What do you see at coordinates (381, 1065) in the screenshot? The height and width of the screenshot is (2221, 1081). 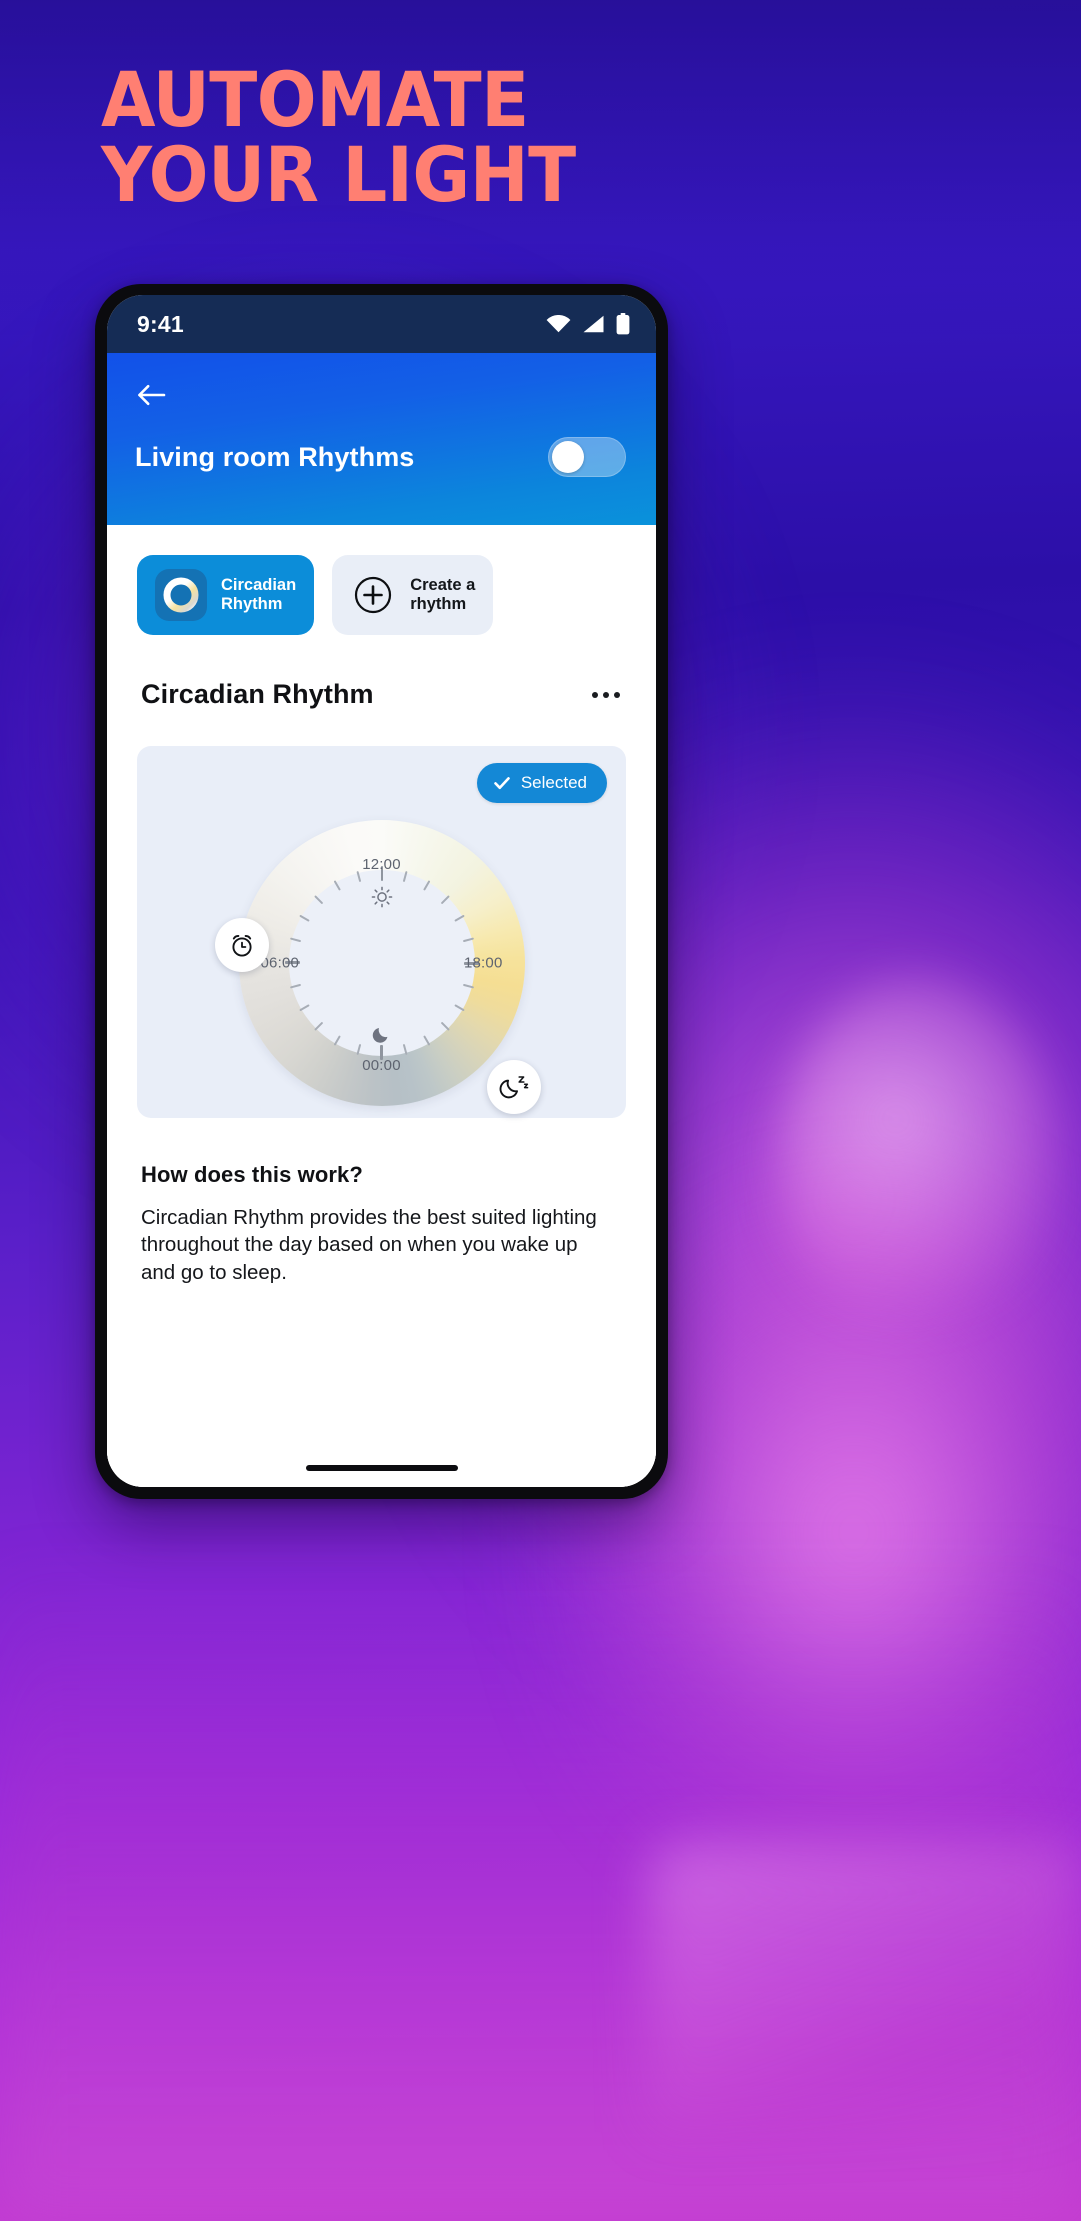 I see `dial-label-midnight: 00:00` at bounding box center [381, 1065].